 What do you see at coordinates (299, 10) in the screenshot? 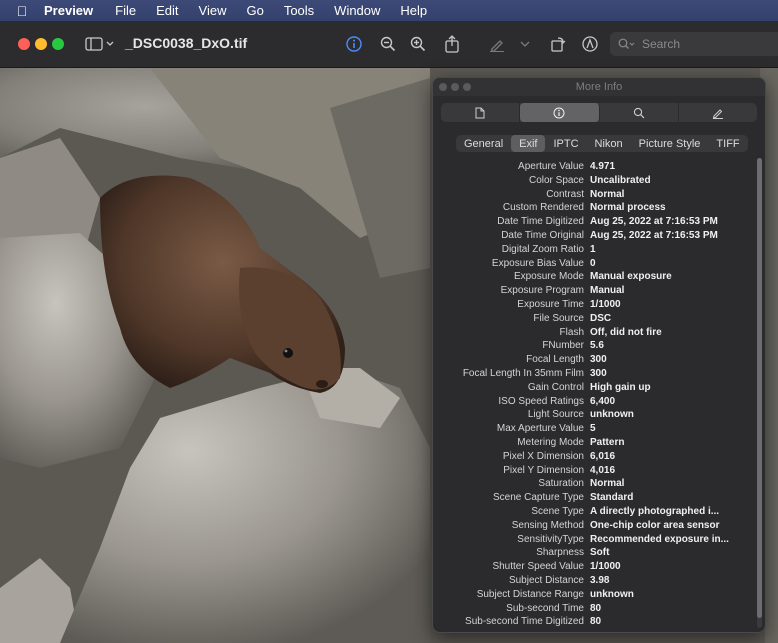
I see `menu-tools: Tools` at bounding box center [299, 10].